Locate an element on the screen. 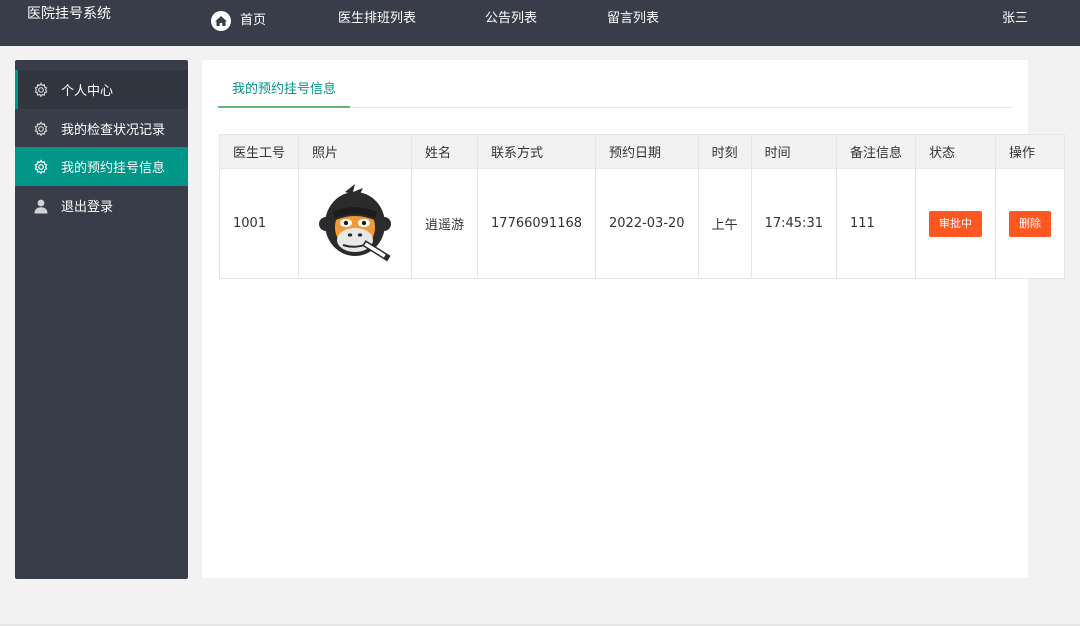 This screenshot has width=1080, height=626. sidebar-item-label: 我的预约挂号信息 is located at coordinates (113, 168).